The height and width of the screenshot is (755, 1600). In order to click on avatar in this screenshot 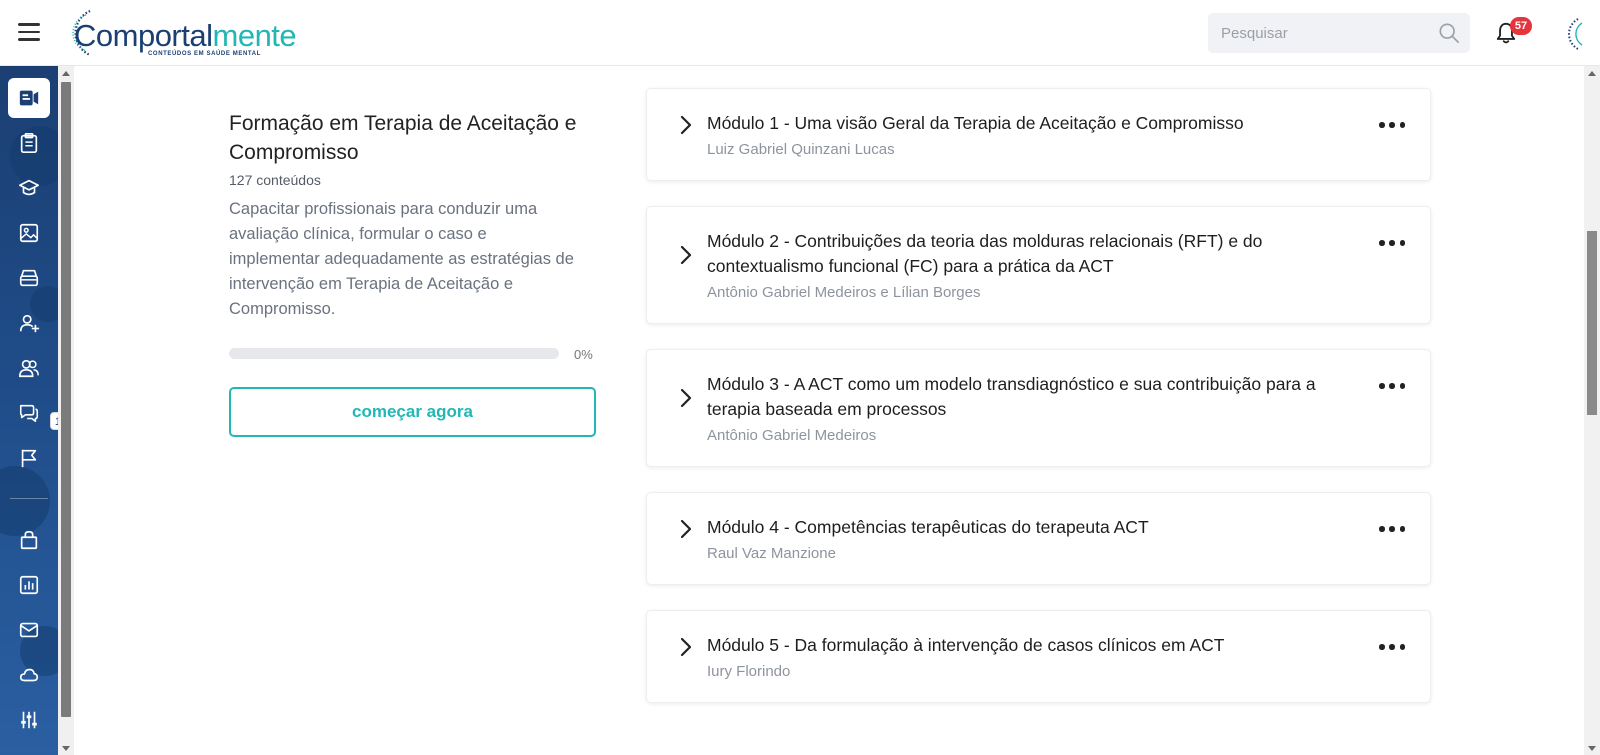, I will do `click(1568, 34)`.